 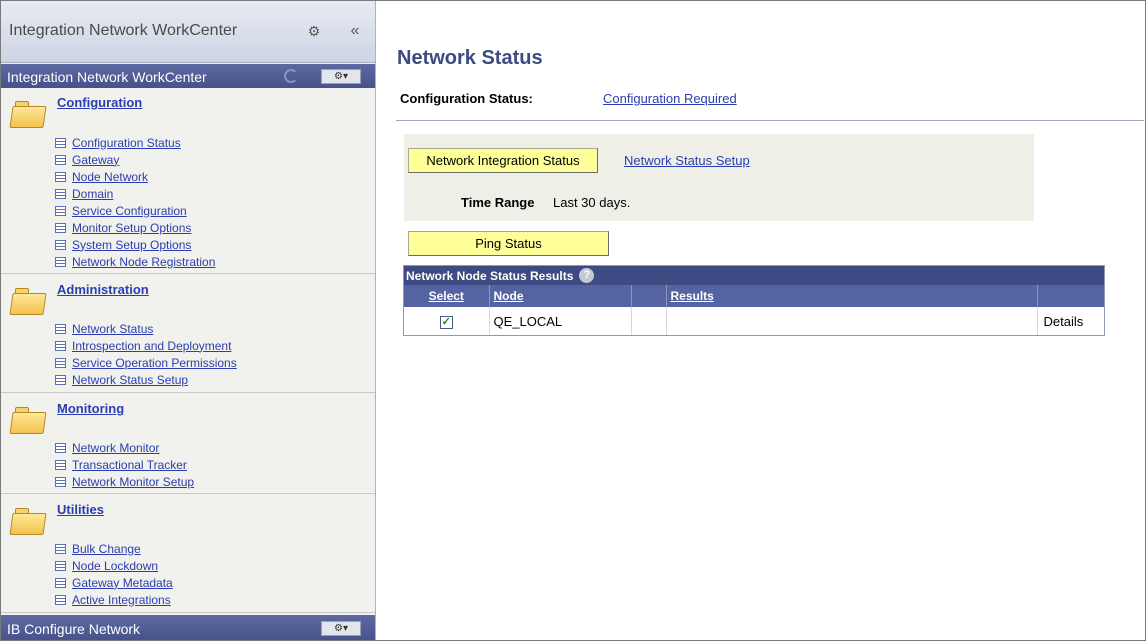 I want to click on configuration-status-link: Configuration Required, so click(x=670, y=98).